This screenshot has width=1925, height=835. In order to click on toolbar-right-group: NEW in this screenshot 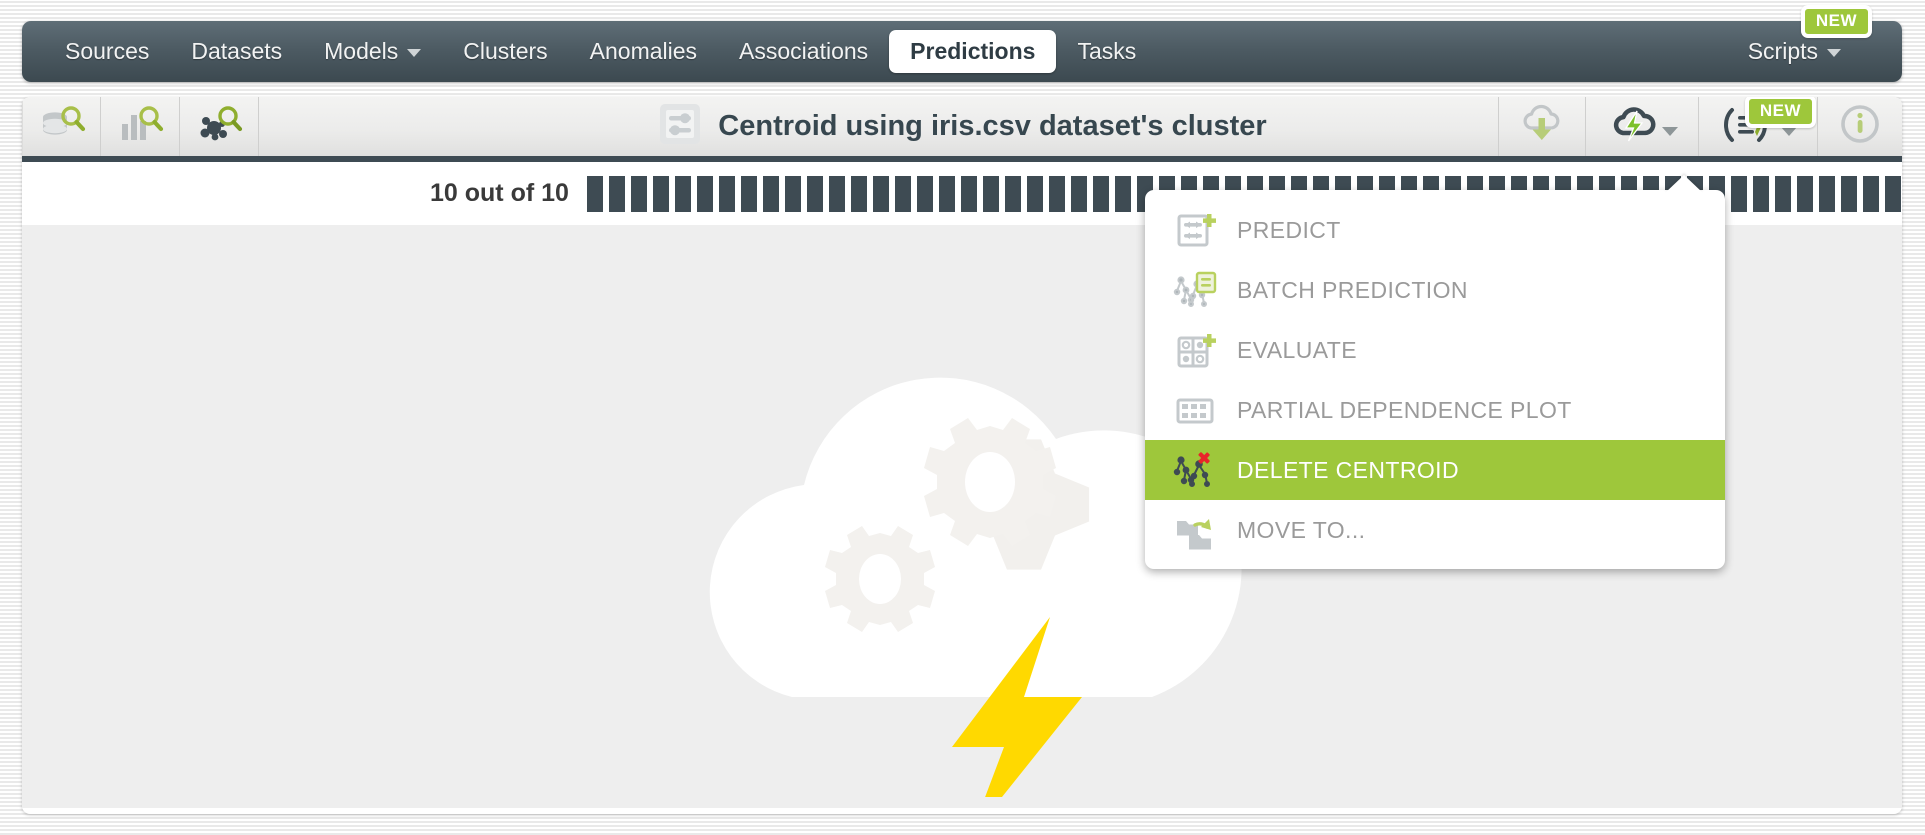, I will do `click(1700, 126)`.